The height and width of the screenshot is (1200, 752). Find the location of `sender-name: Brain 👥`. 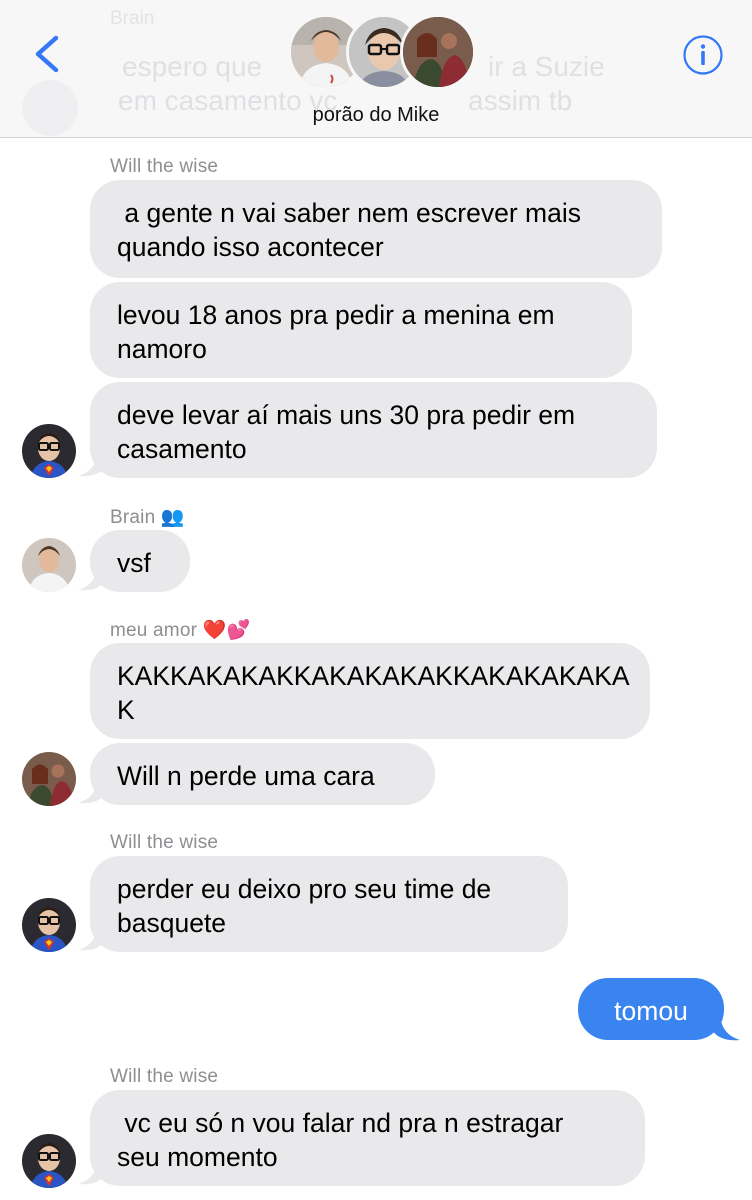

sender-name: Brain 👥 is located at coordinates (147, 517).